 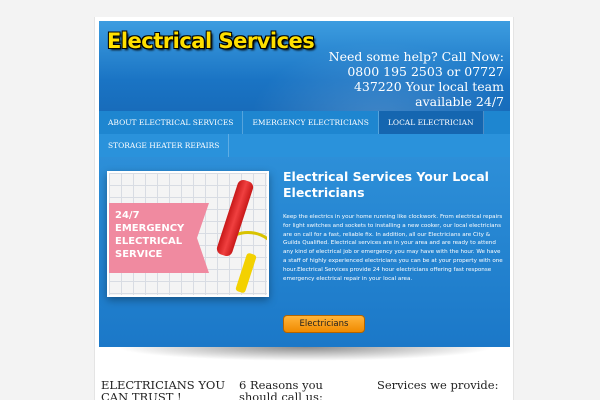 I want to click on nav-item-storage-heater: STORAGE HEATER REPAIRS, so click(x=164, y=145).